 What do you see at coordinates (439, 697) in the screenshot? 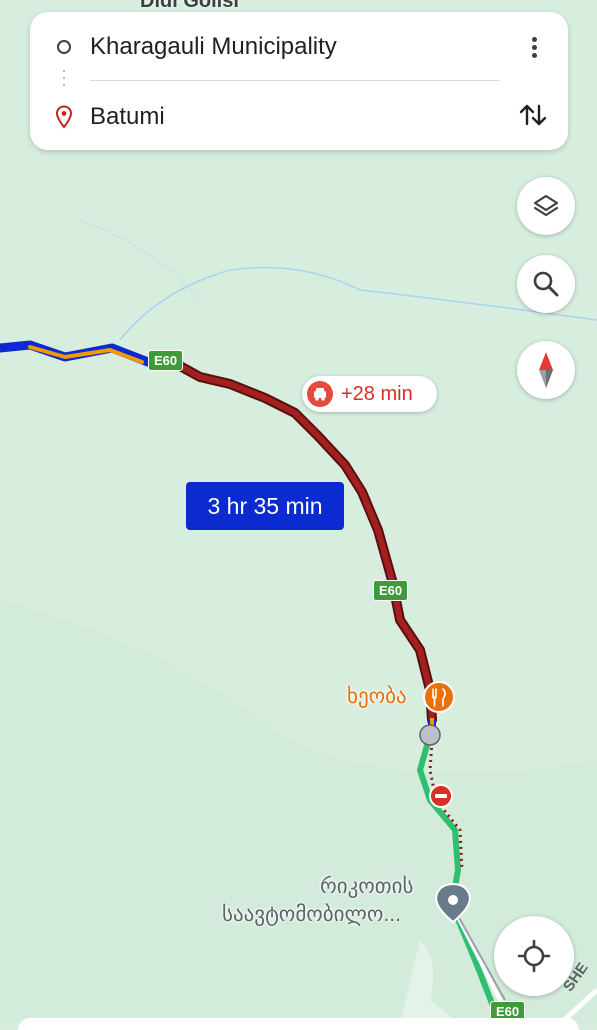
I see `restaurant-pin-icon` at bounding box center [439, 697].